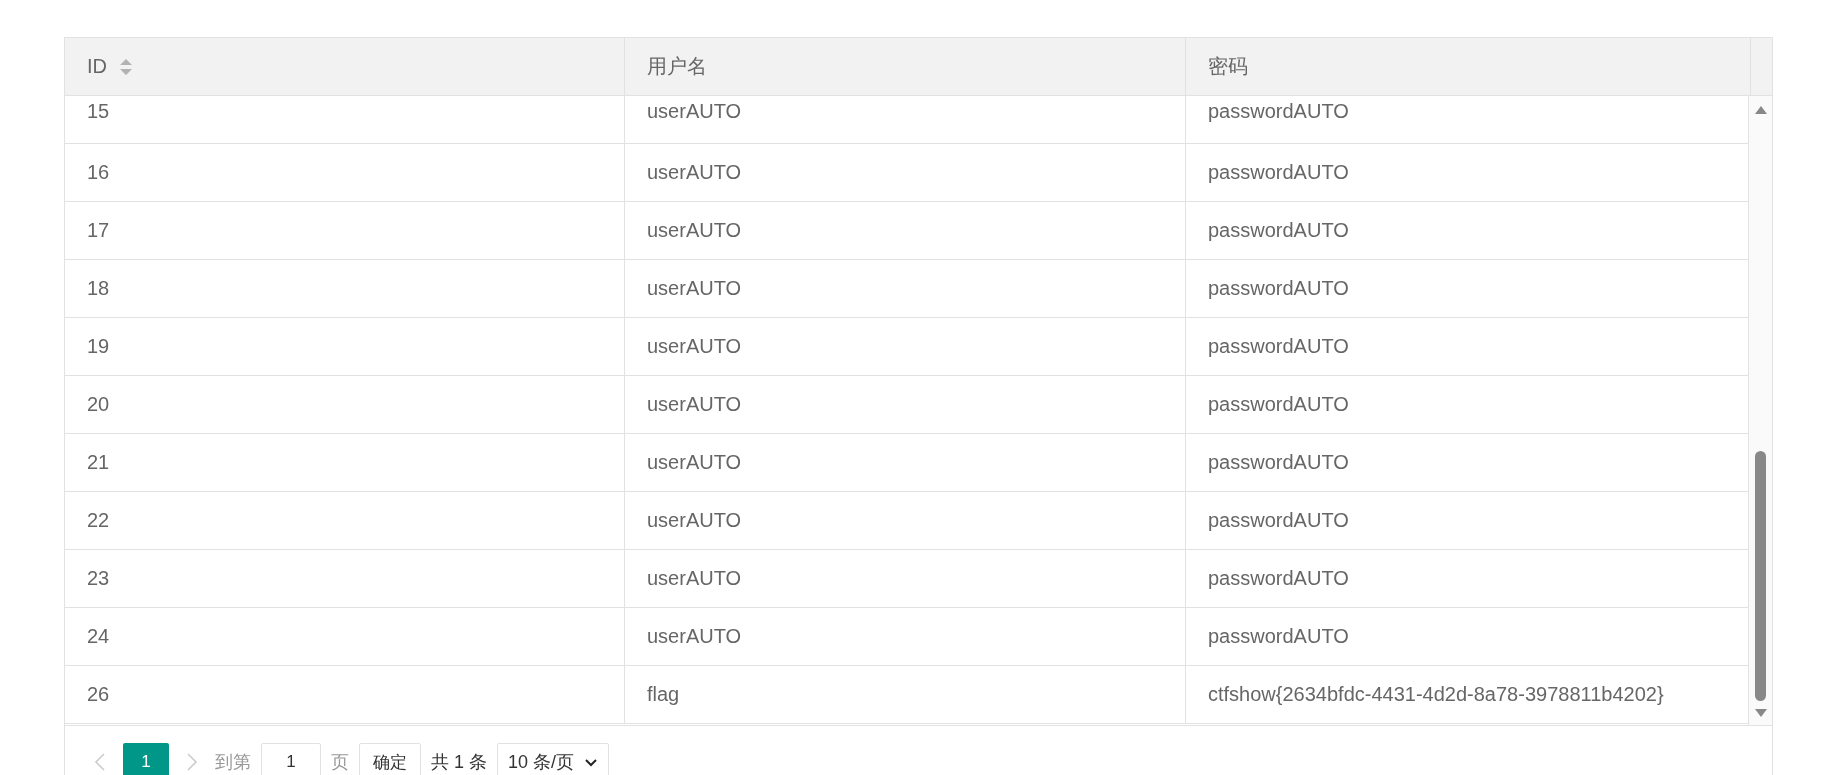  I want to click on table-cell-text: 17, so click(98, 230).